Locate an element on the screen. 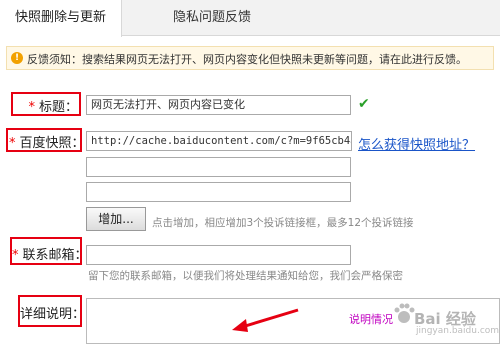 The width and height of the screenshot is (500, 344). tab-bar: 快照删除与更新 隐私问题反馈 is located at coordinates (250, 18).